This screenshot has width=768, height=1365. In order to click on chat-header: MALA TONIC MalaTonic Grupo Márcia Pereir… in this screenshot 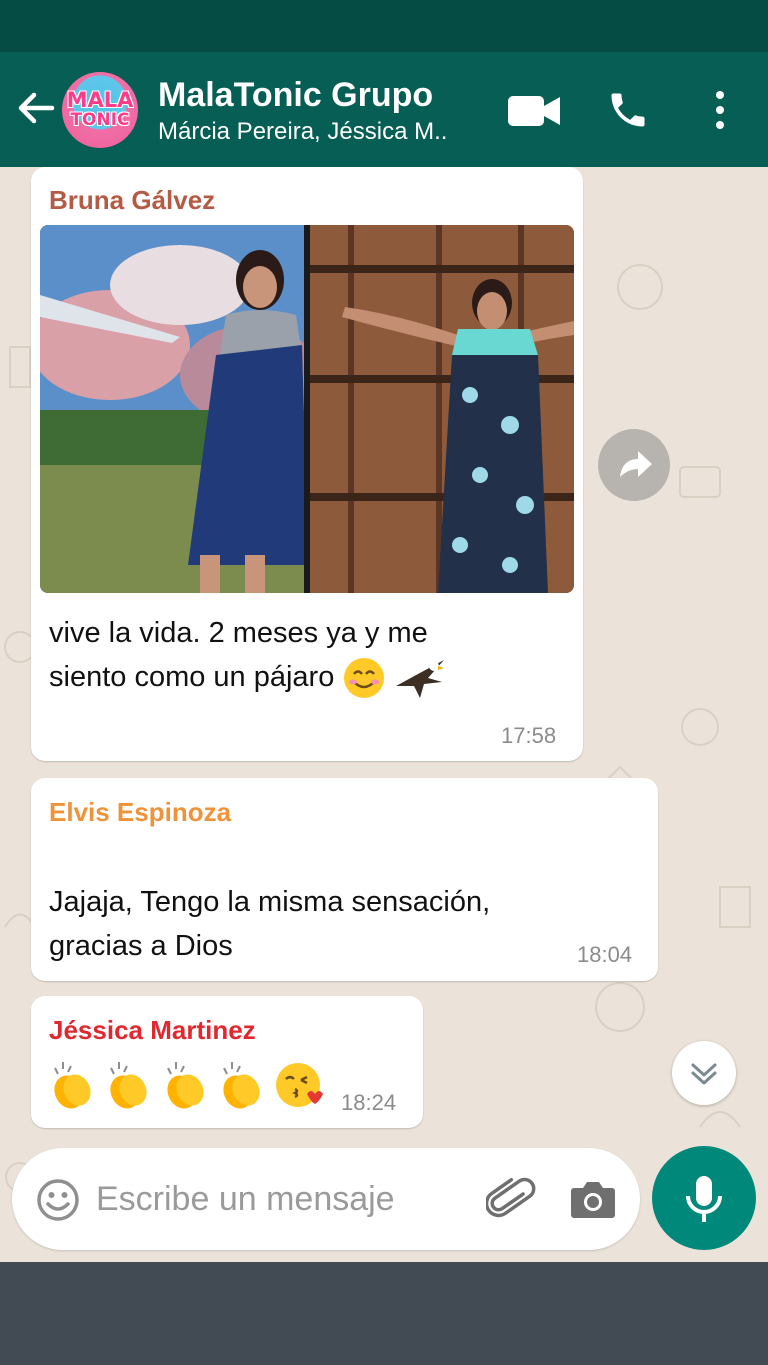, I will do `click(384, 109)`.